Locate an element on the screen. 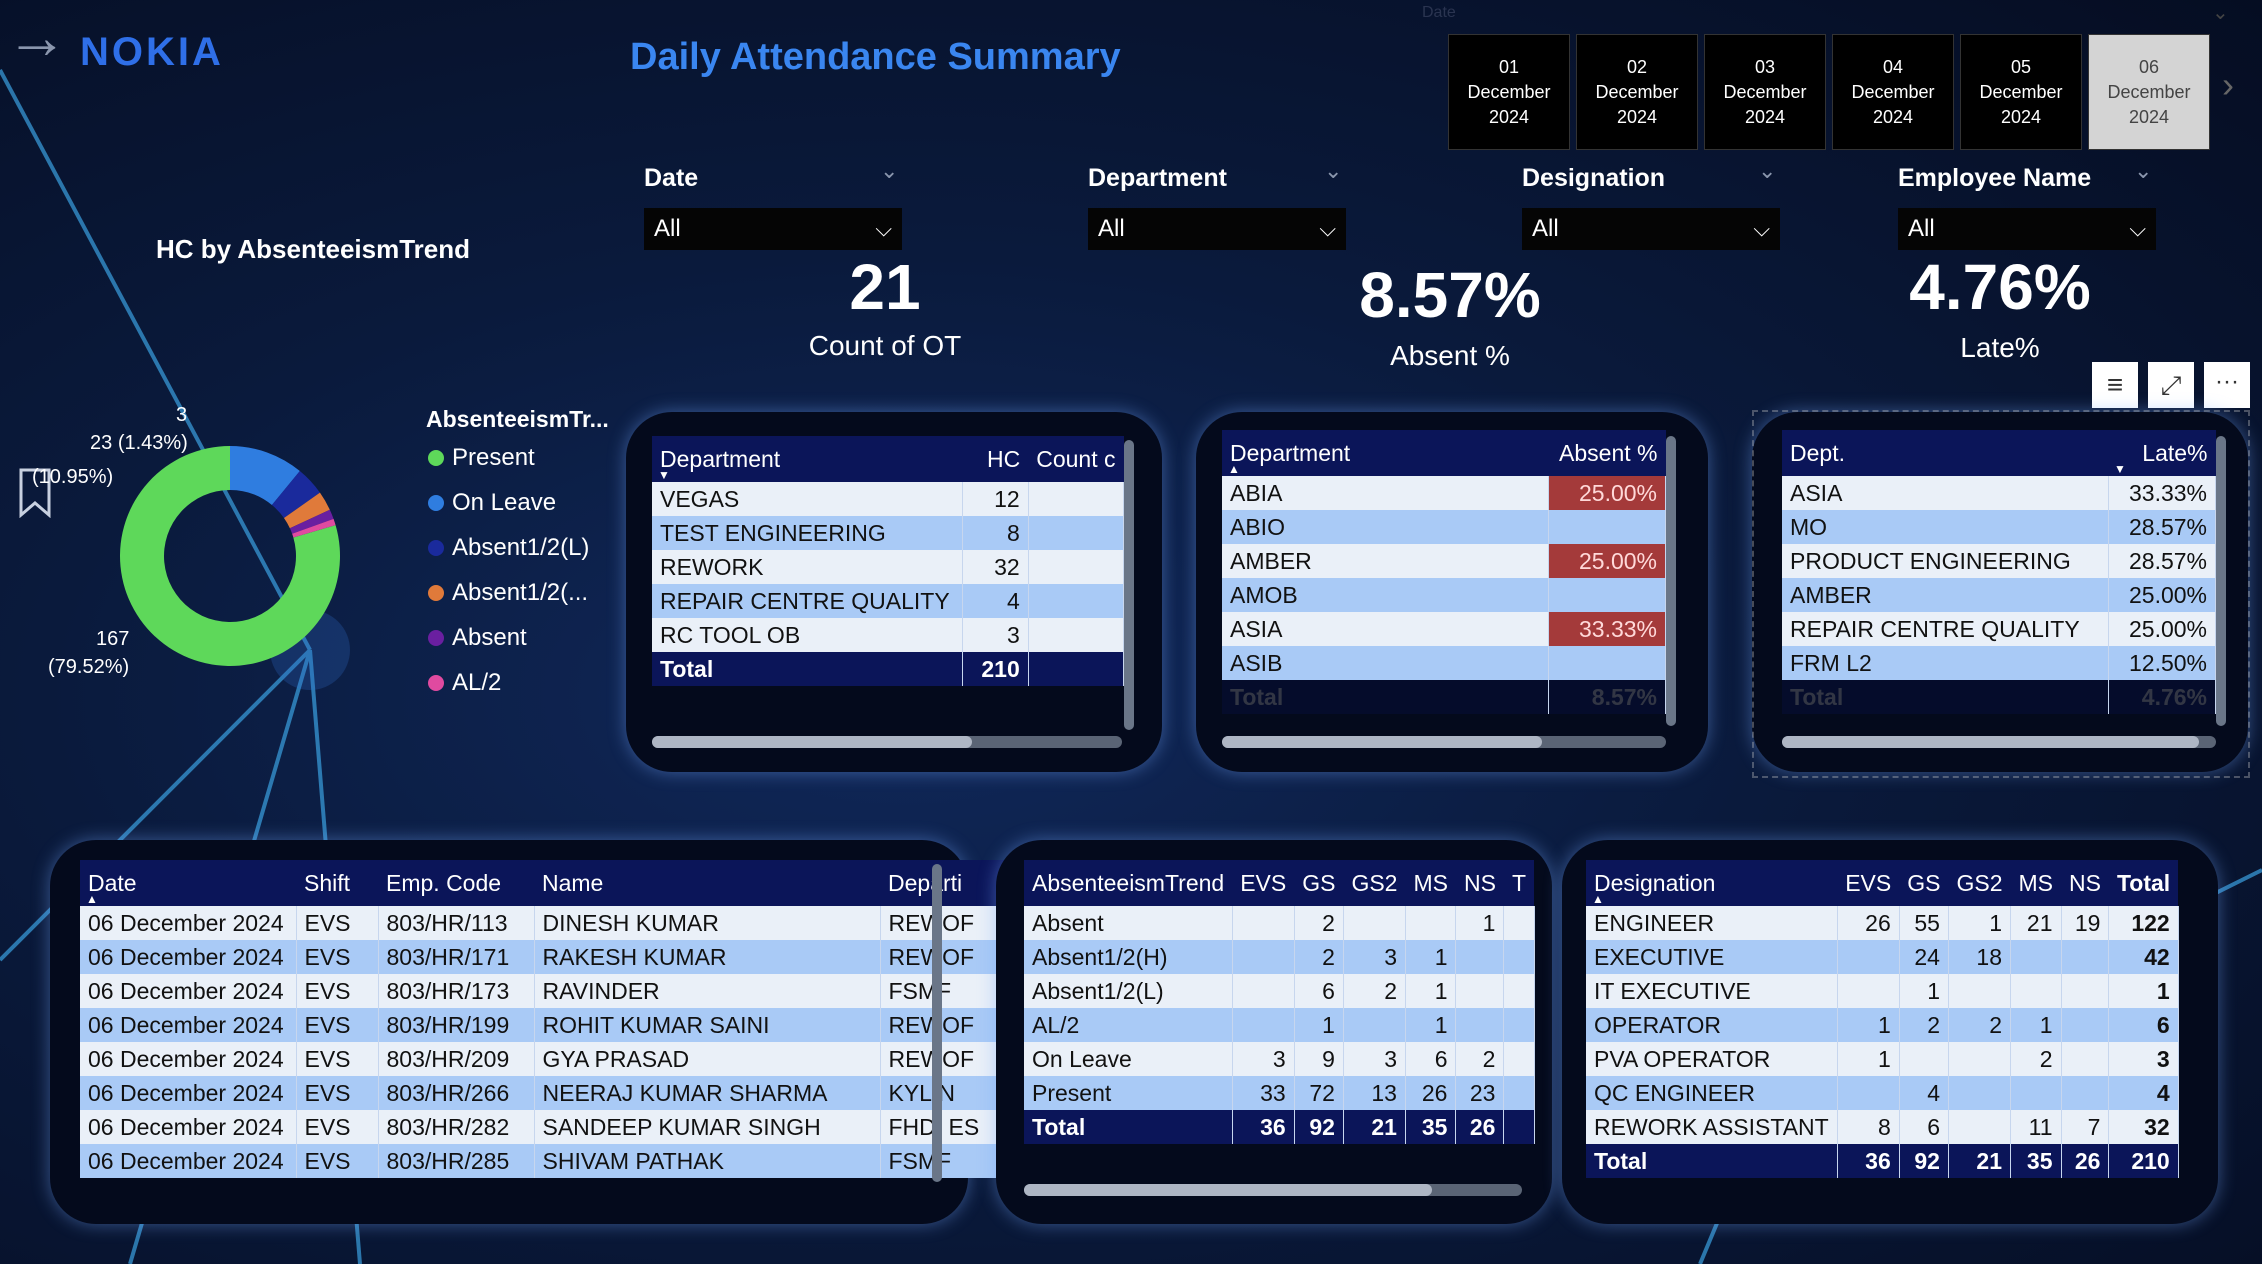 This screenshot has height=1264, width=2262. table-row: PVA OPERATOR 1 2 3 is located at coordinates (1882, 1059).